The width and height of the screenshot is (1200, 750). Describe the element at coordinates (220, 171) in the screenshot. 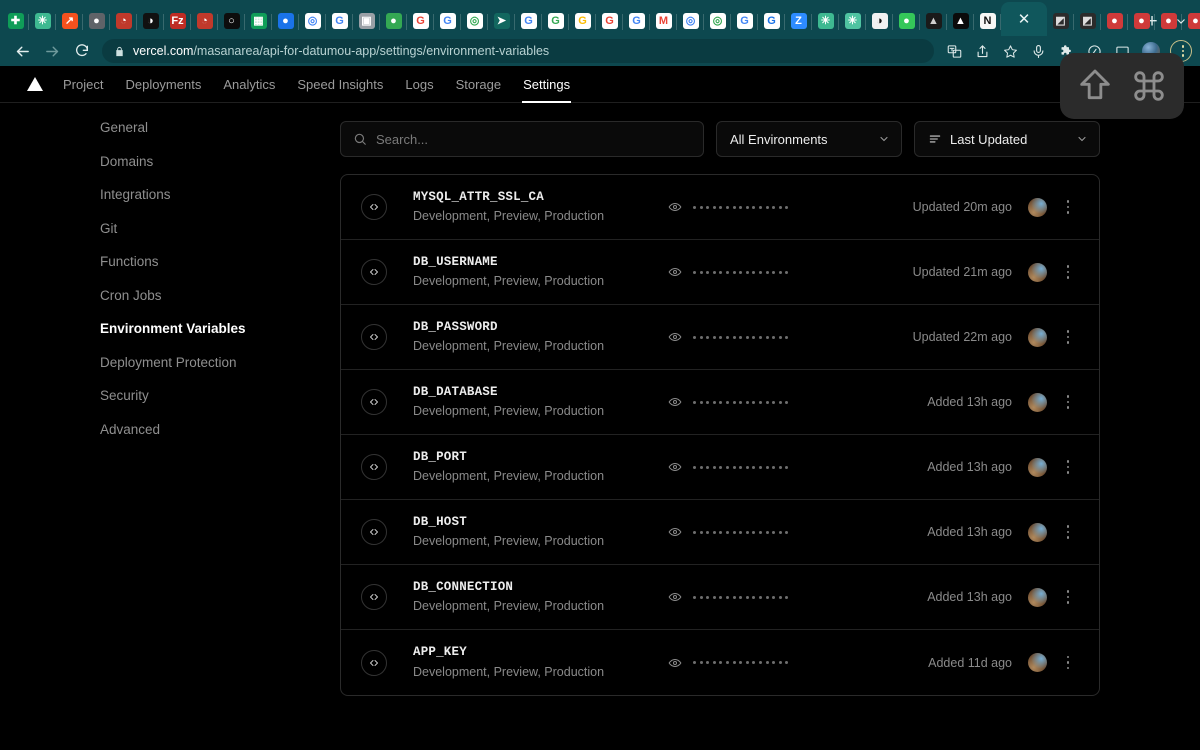

I see `sidebar-item-domains: Domains` at that location.